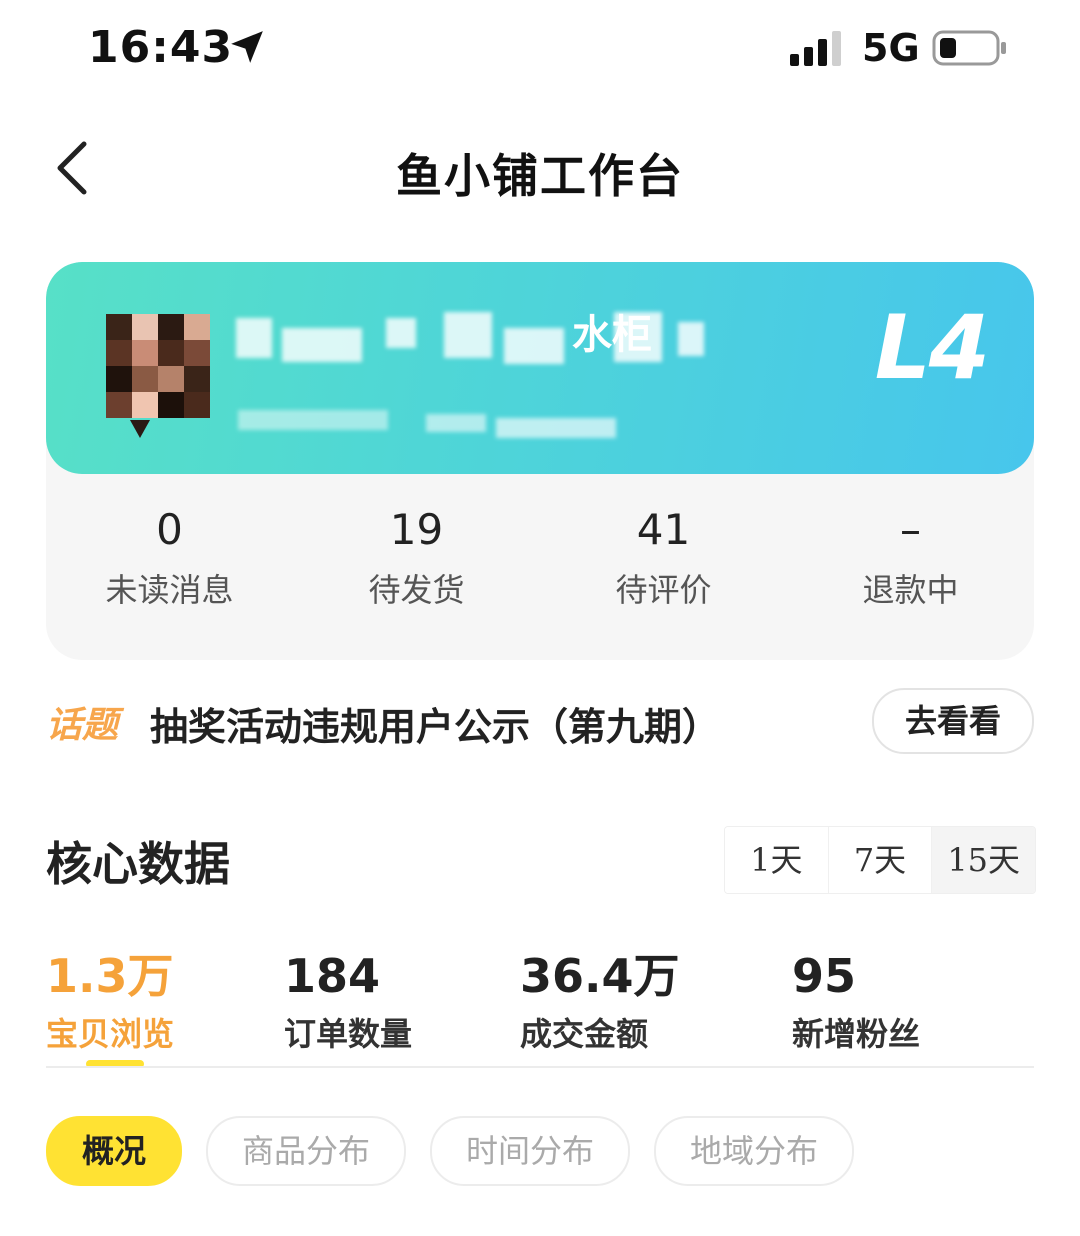 This screenshot has height=1236, width=1080. Describe the element at coordinates (247, 47) in the screenshot. I see `location-arrow-icon` at that location.